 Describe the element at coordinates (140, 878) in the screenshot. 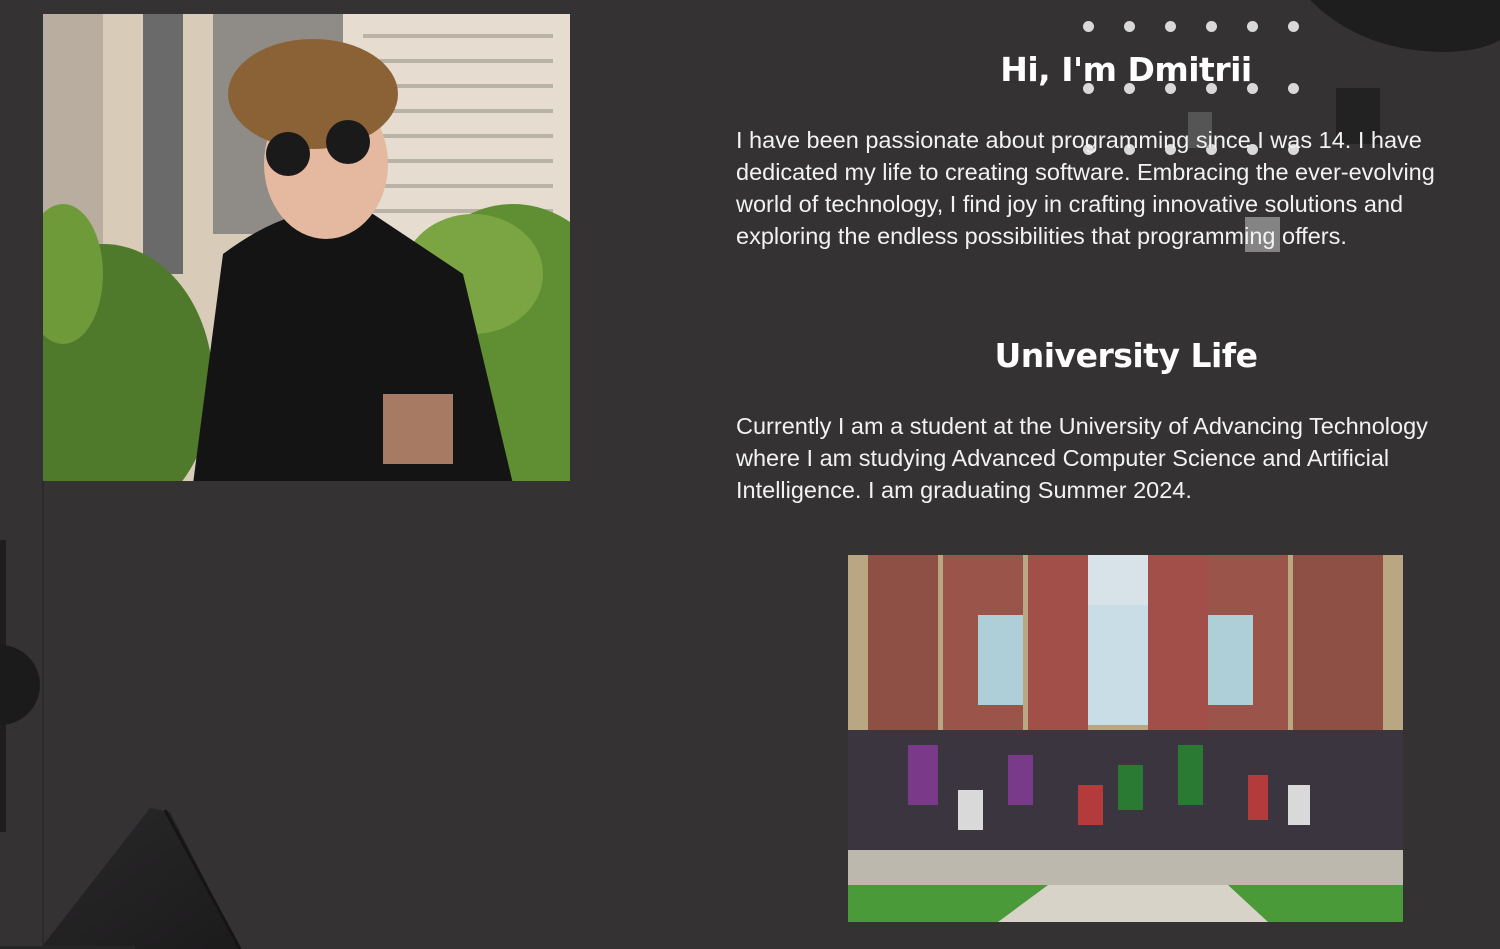

I see `triangle-shape` at that location.